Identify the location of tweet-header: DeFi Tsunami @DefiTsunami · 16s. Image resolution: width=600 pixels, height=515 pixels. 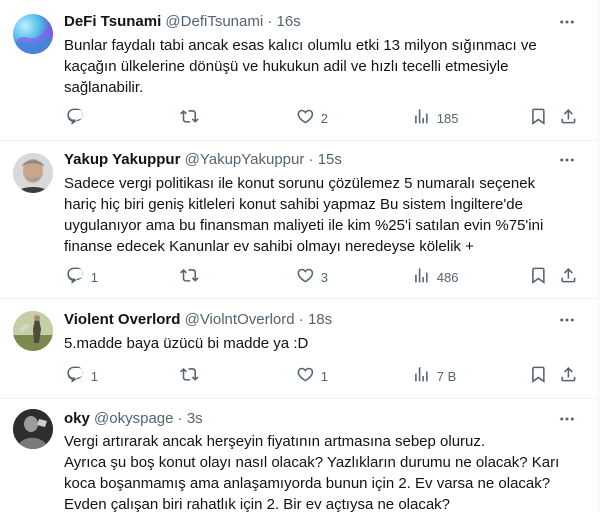
(311, 22).